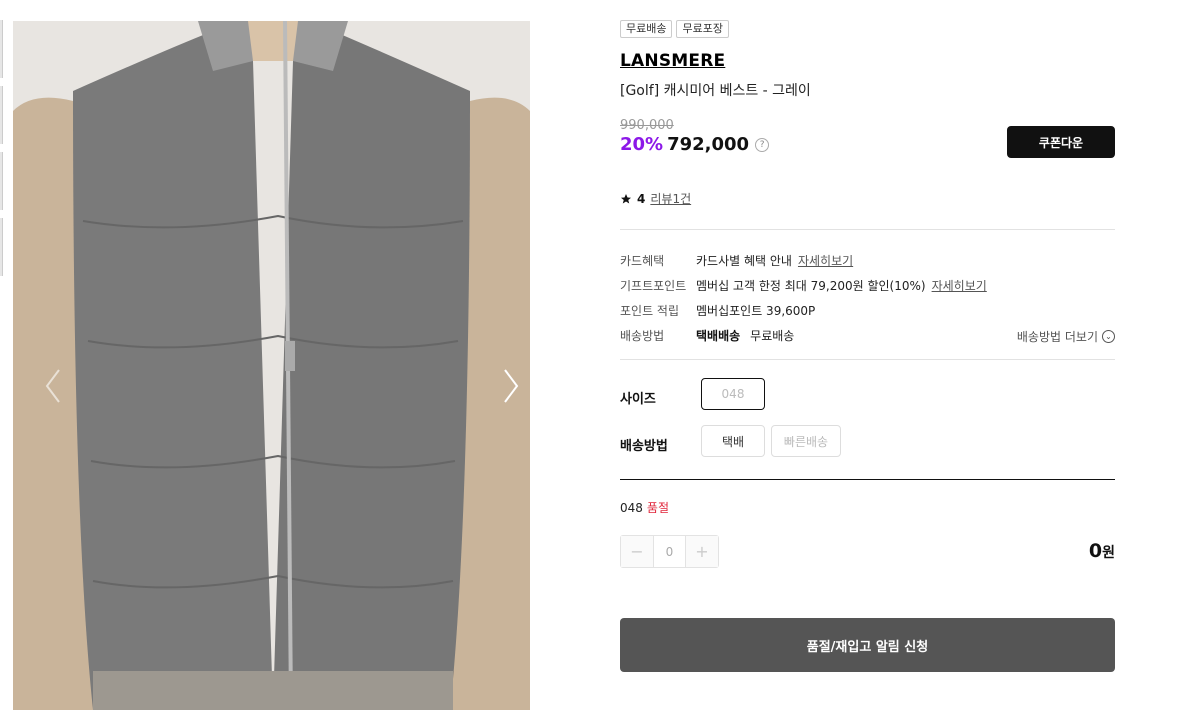 This screenshot has width=1179, height=721. What do you see at coordinates (644, 446) in the screenshot?
I see `delivery-option-label: 배송방법` at bounding box center [644, 446].